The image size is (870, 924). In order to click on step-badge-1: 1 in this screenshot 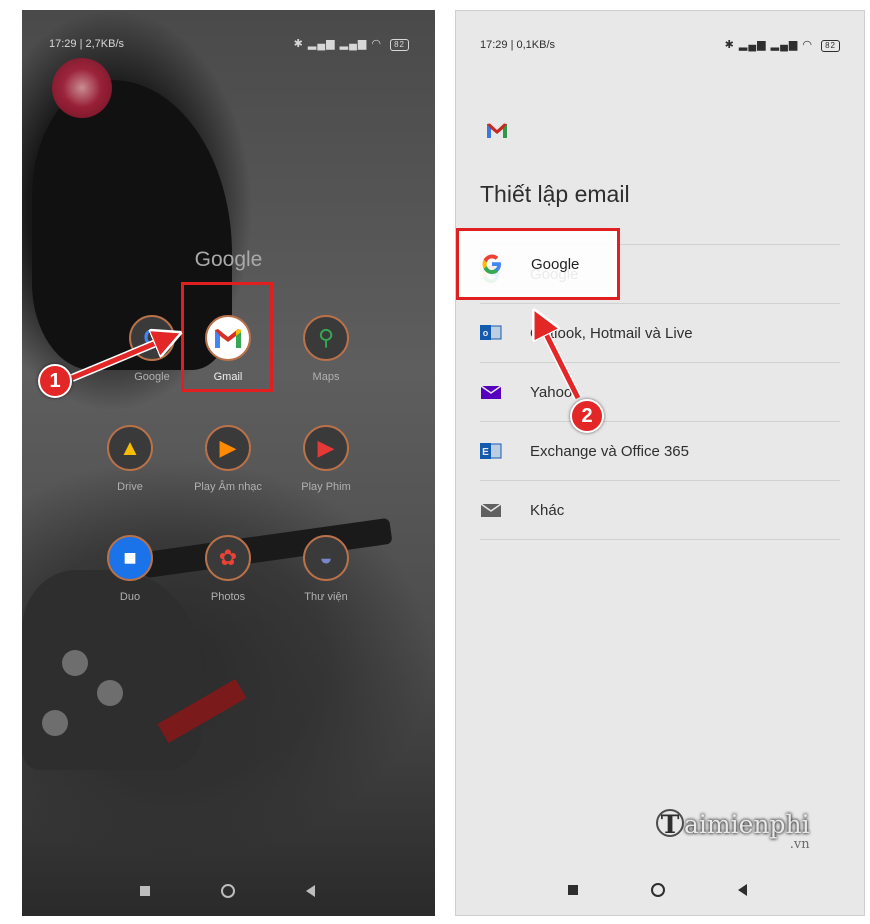, I will do `click(55, 381)`.